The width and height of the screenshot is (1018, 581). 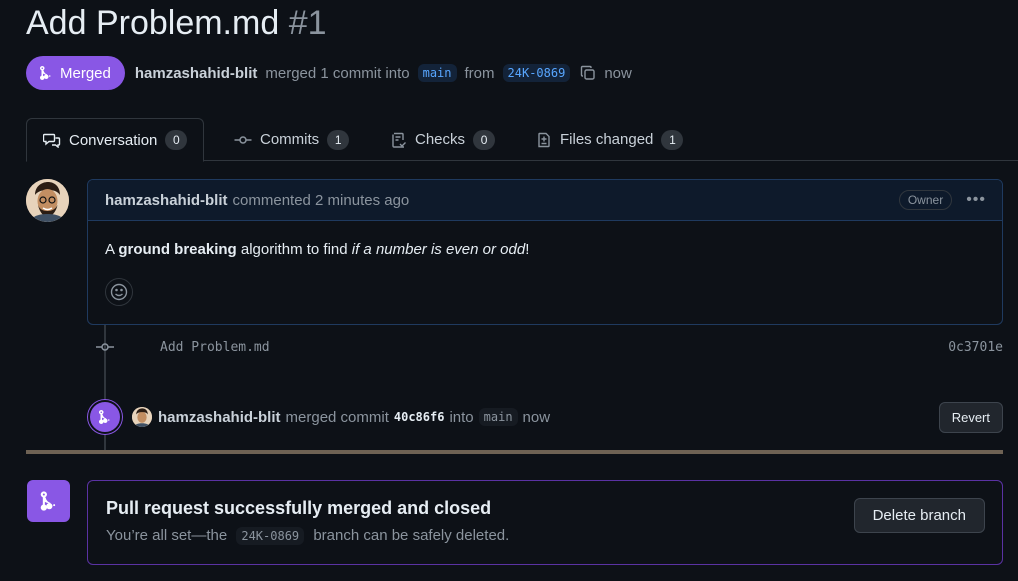 What do you see at coordinates (47, 200) in the screenshot?
I see `comment-author-avatar` at bounding box center [47, 200].